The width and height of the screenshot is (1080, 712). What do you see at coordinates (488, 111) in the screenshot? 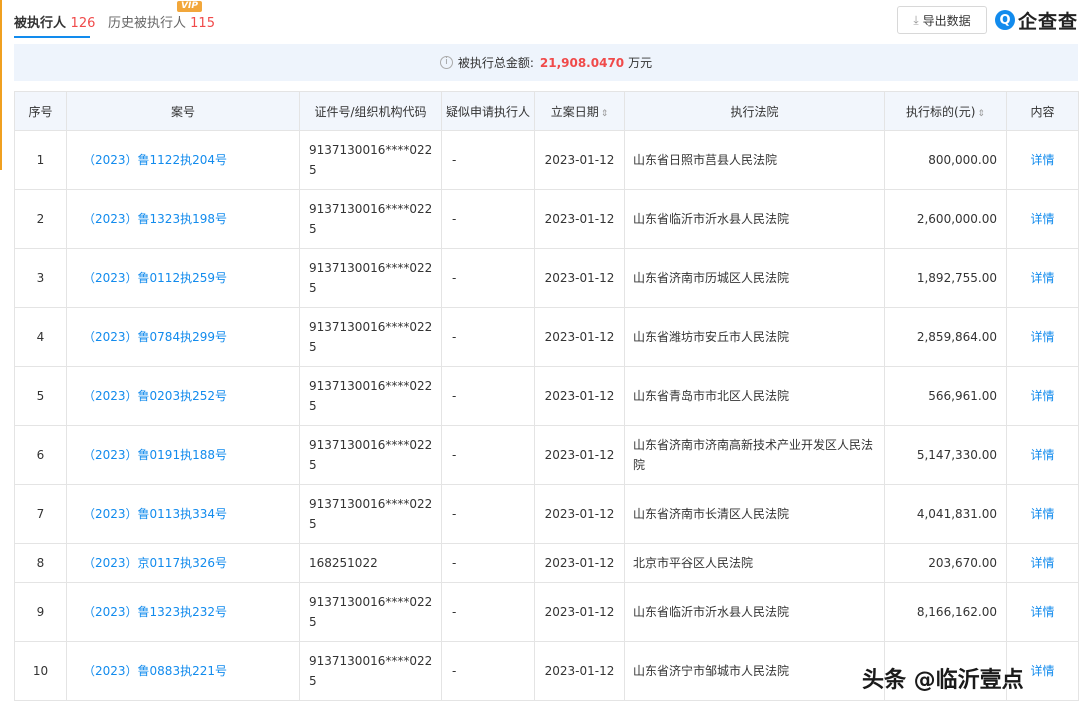
I see `header-suspected-applicant: 疑似申请执行人` at bounding box center [488, 111].